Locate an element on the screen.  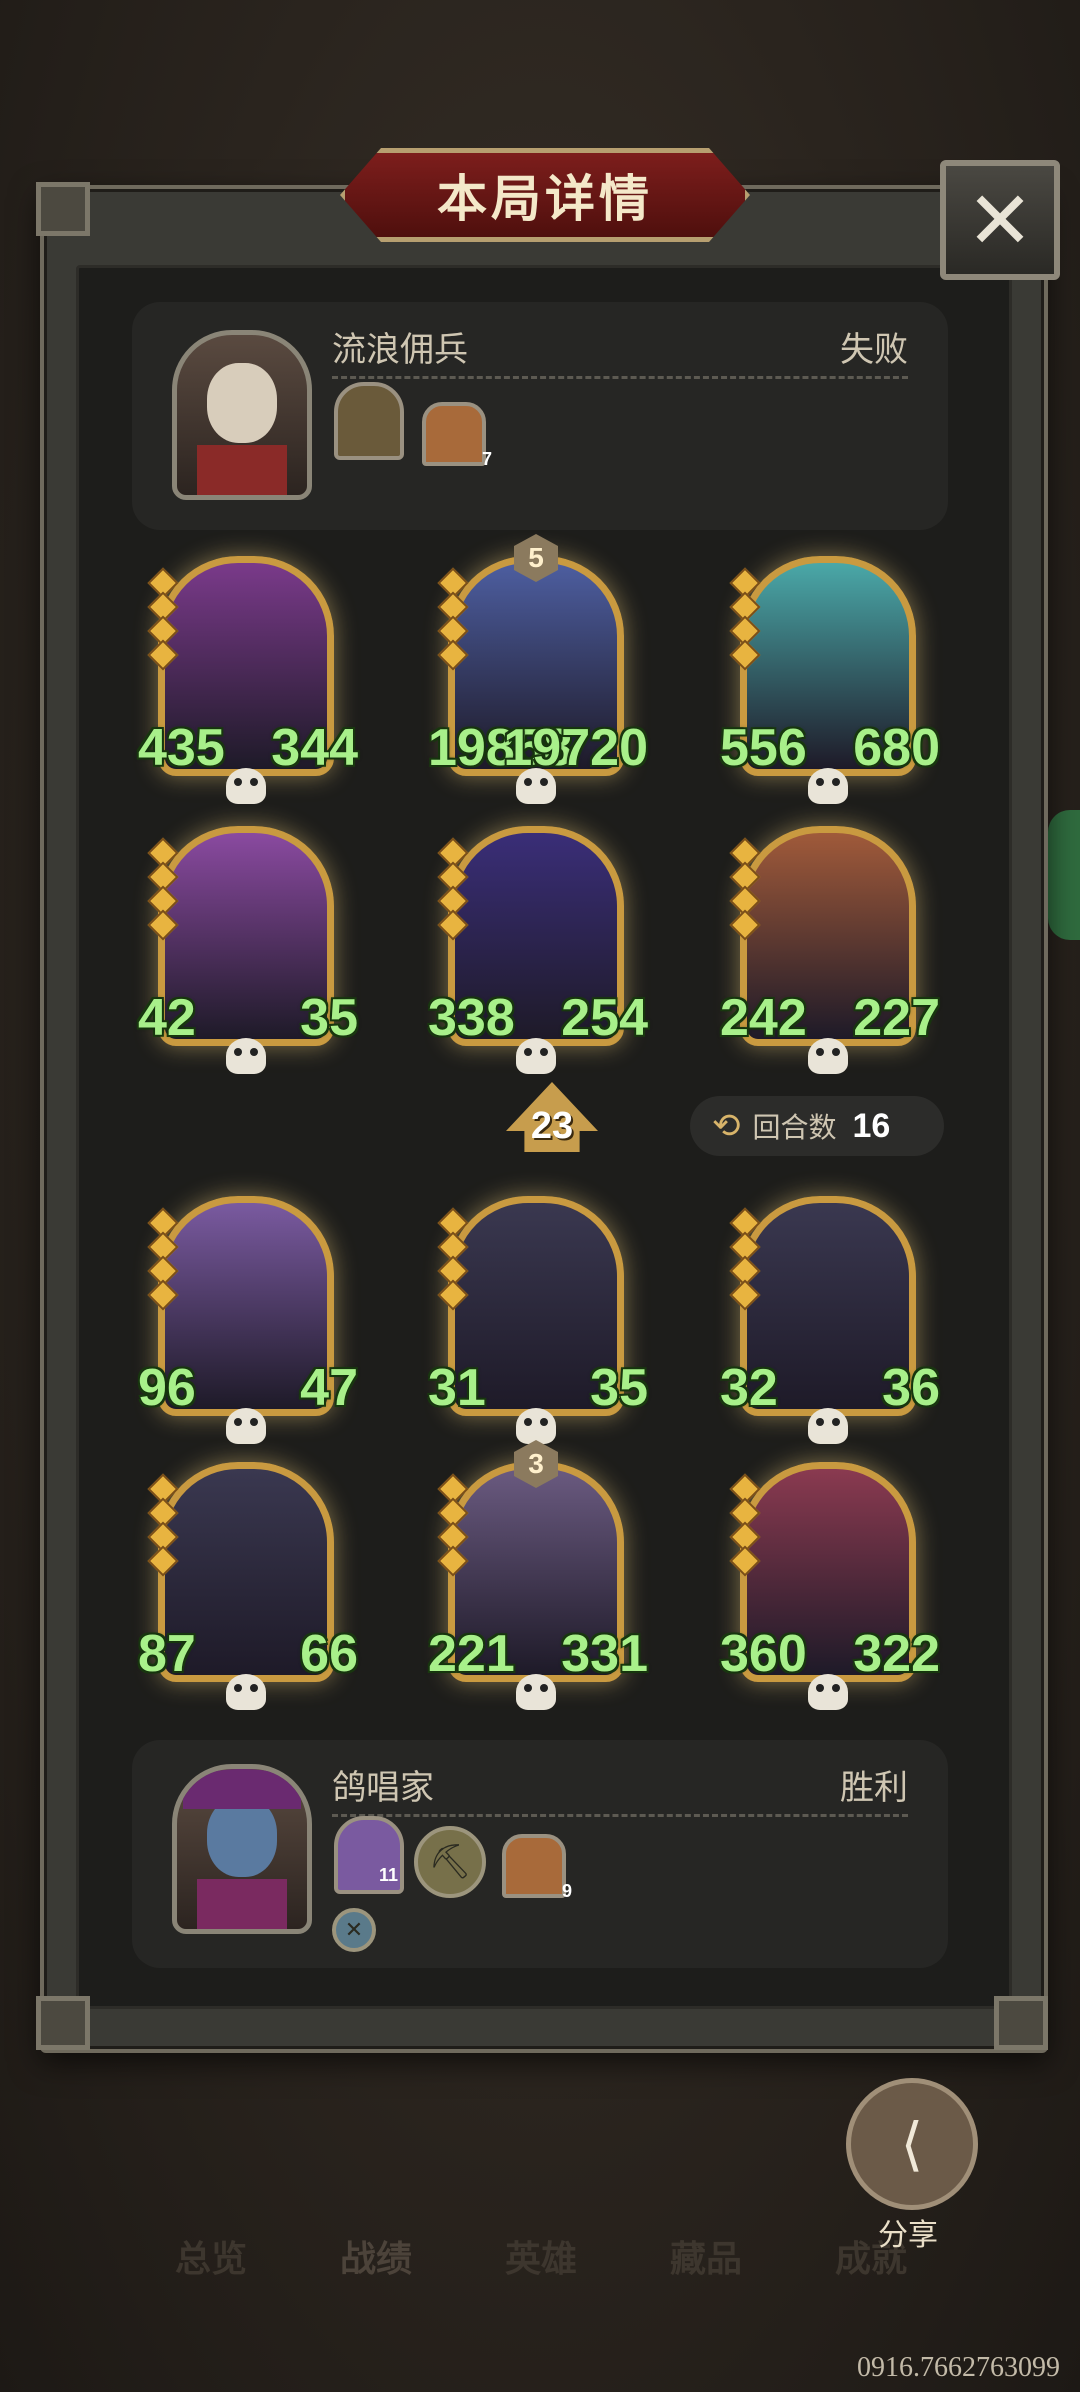
hero-card: 42 35 is located at coordinates (248, 950).